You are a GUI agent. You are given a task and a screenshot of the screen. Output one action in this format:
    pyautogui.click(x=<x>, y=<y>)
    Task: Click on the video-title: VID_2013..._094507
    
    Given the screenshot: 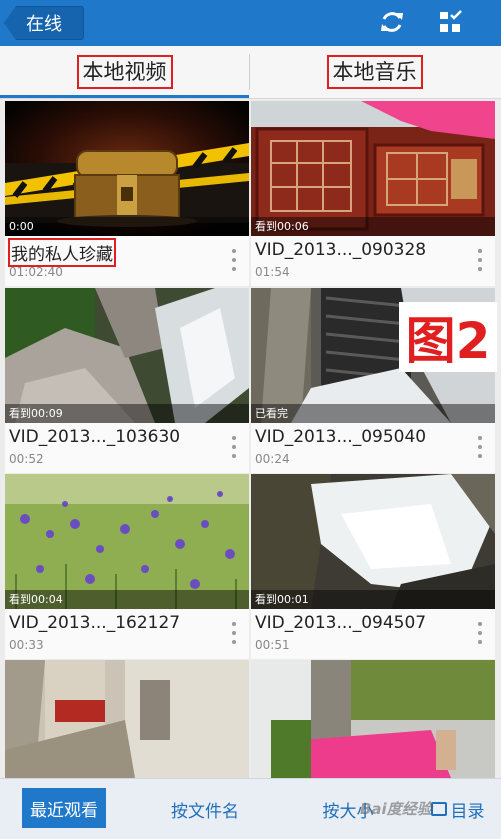 What is the action you would take?
    pyautogui.click(x=341, y=623)
    